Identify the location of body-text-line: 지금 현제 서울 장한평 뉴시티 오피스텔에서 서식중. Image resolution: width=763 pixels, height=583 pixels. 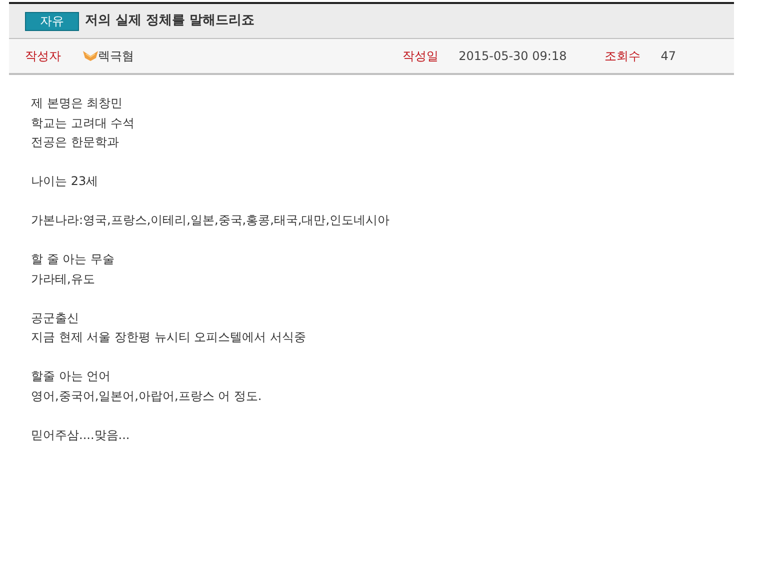
(169, 337).